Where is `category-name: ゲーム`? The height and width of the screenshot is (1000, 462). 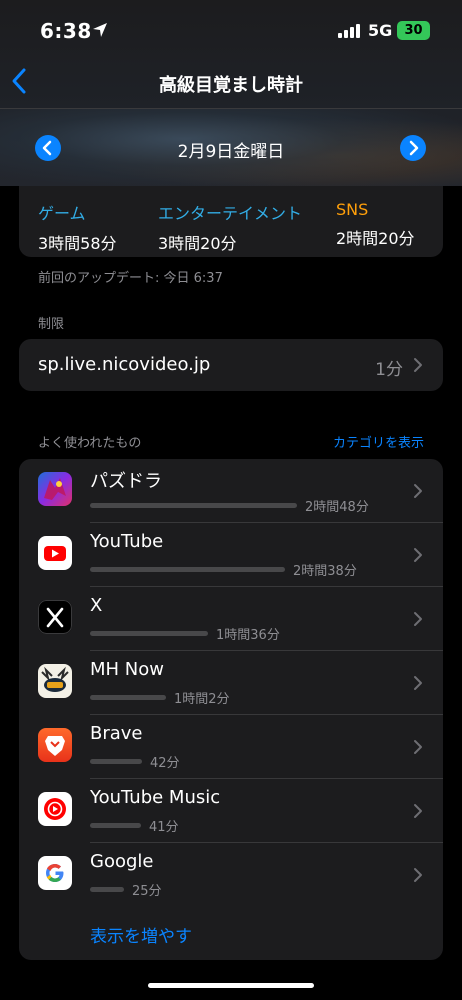
category-name: ゲーム is located at coordinates (62, 213).